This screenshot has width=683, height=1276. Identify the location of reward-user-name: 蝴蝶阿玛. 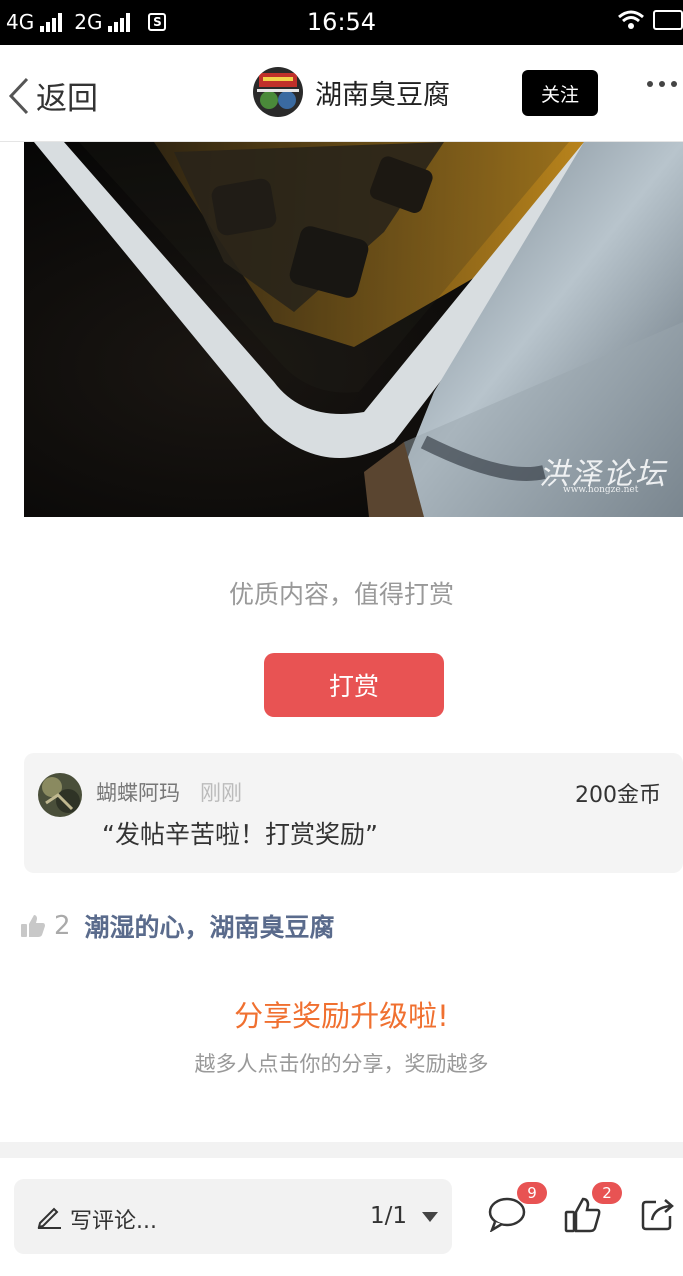
(138, 792).